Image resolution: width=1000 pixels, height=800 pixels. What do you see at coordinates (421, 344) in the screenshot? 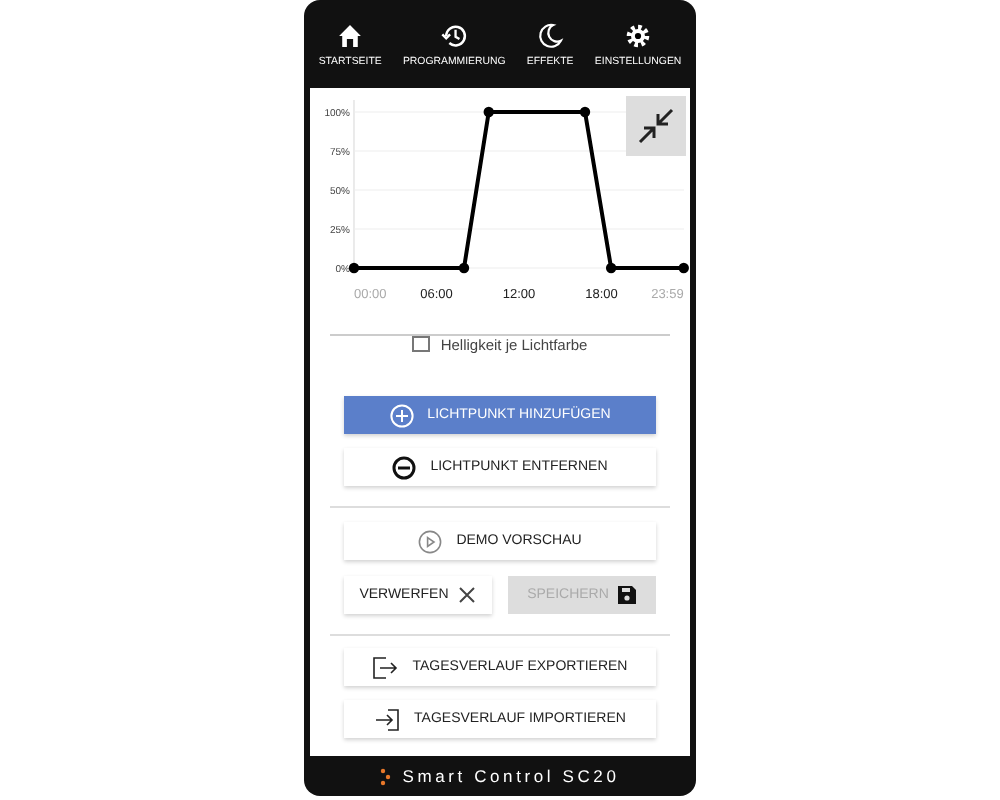
I see `checkbox` at bounding box center [421, 344].